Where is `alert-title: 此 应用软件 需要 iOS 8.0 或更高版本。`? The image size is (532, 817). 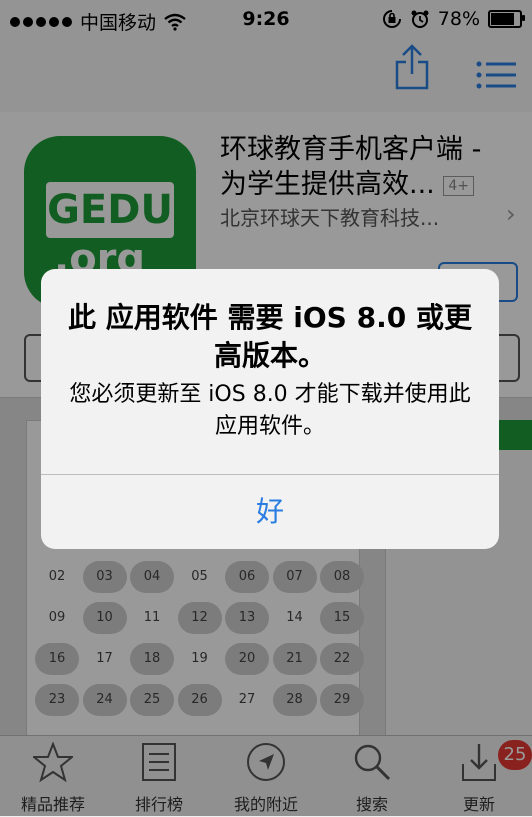
alert-title: 此 应用软件 需要 iOS 8.0 或更高版本。 is located at coordinates (270, 336).